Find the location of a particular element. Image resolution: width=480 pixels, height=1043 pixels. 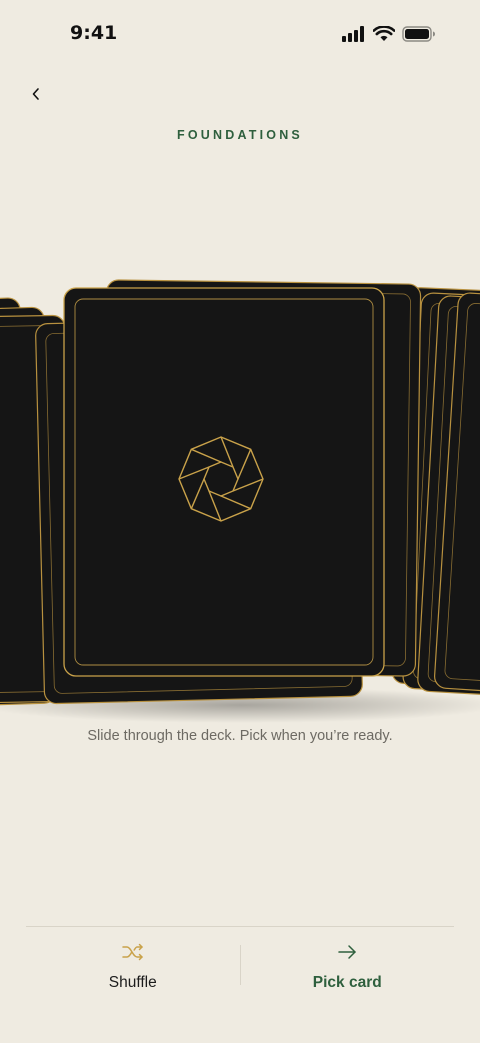

page-title: FOUNDATIONS is located at coordinates (240, 135).